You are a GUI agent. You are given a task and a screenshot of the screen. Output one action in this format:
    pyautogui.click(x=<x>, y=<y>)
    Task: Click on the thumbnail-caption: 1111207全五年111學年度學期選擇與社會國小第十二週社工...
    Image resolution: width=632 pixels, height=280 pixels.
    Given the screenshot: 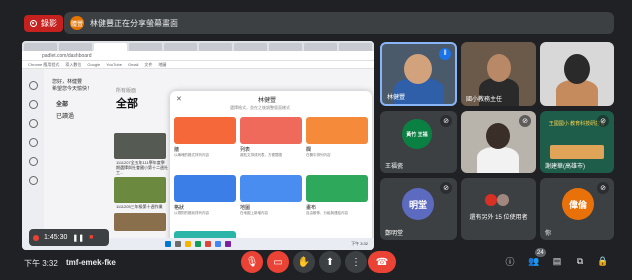 What is the action you would take?
    pyautogui.click(x=142, y=167)
    